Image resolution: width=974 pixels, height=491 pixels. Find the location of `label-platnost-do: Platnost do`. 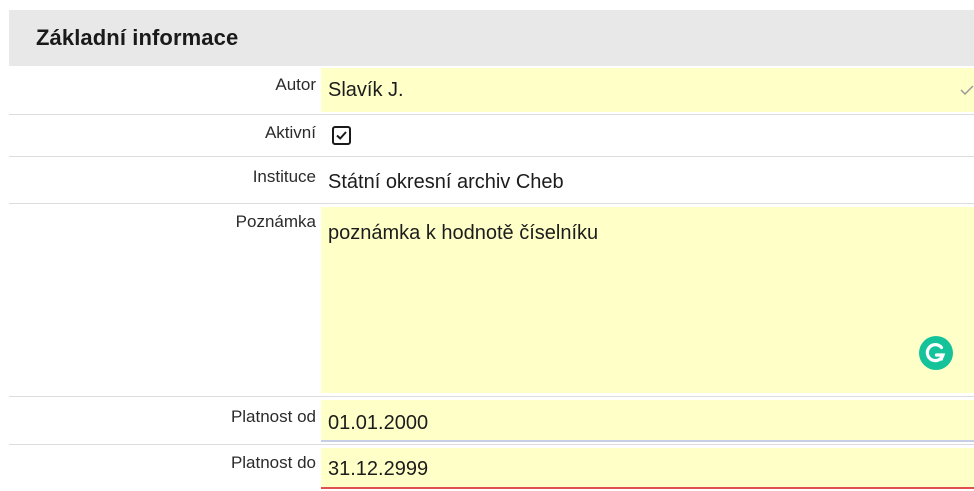

label-platnost-do: Platnost do is located at coordinates (273, 462).